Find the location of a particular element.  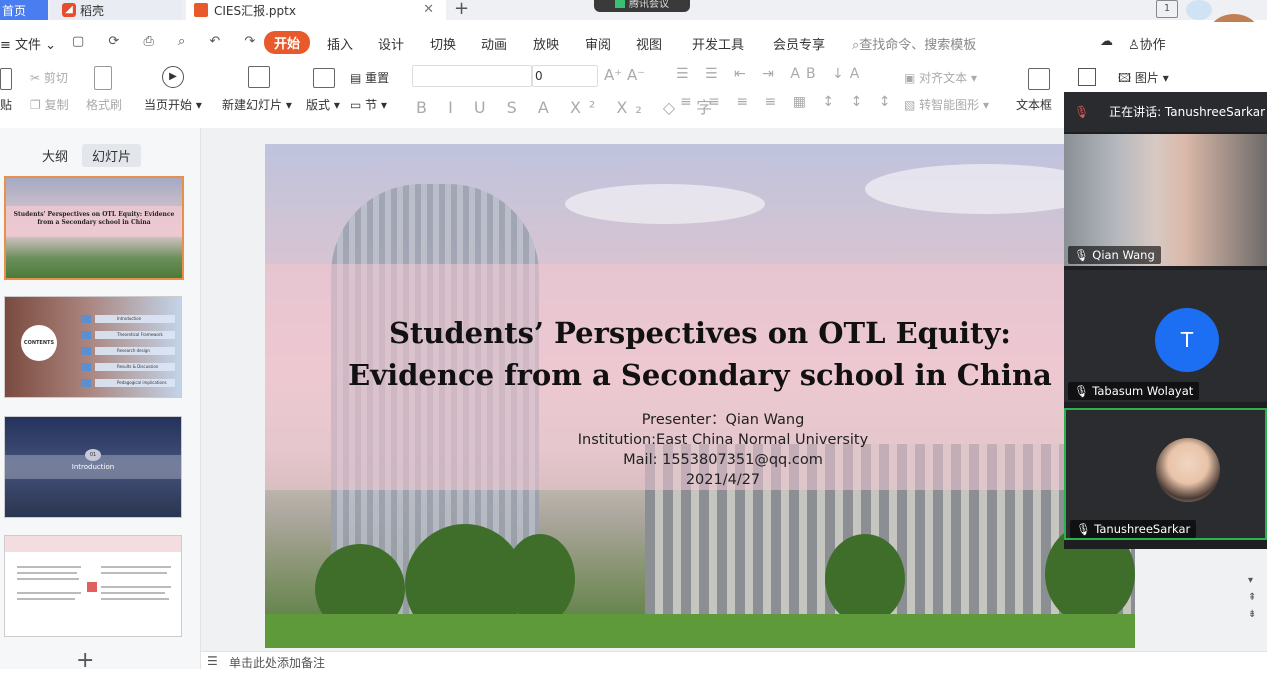

signal-icon is located at coordinates (620, 4).